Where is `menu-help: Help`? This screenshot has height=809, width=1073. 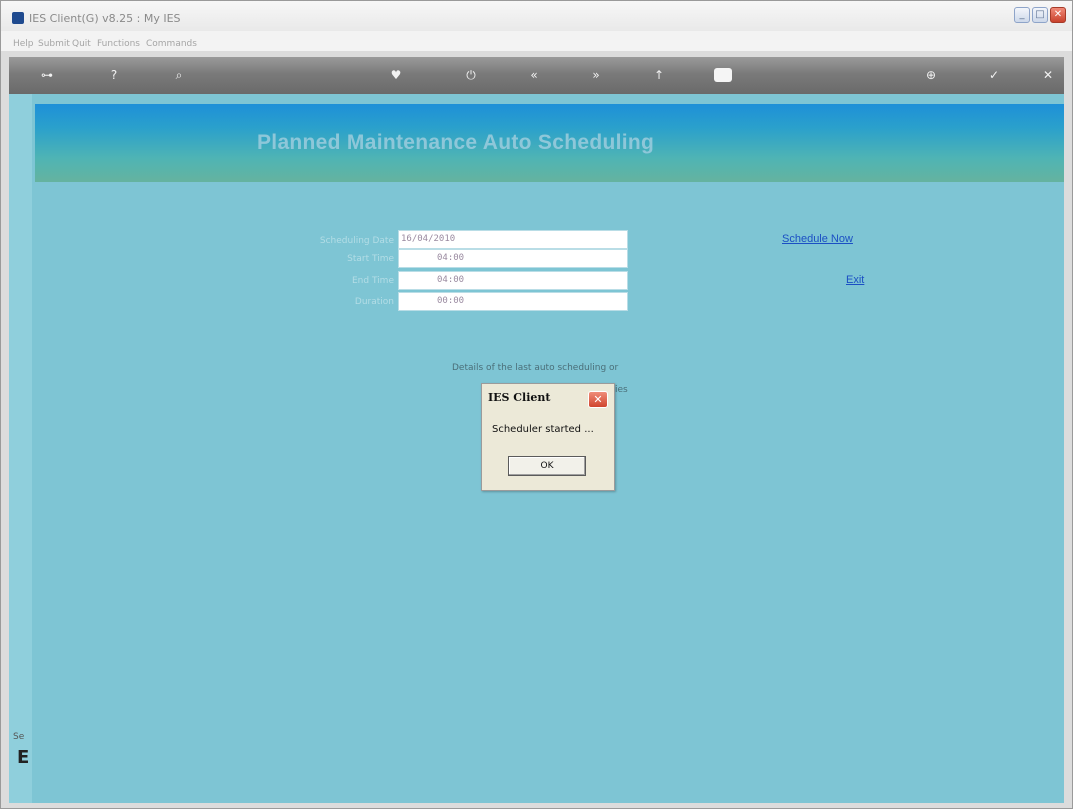
menu-help: Help is located at coordinates (23, 44).